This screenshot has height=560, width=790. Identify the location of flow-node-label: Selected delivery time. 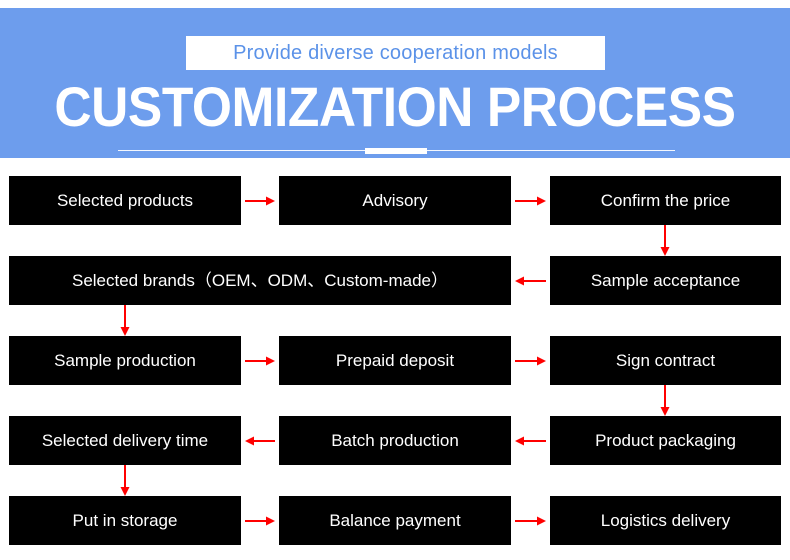
(125, 440).